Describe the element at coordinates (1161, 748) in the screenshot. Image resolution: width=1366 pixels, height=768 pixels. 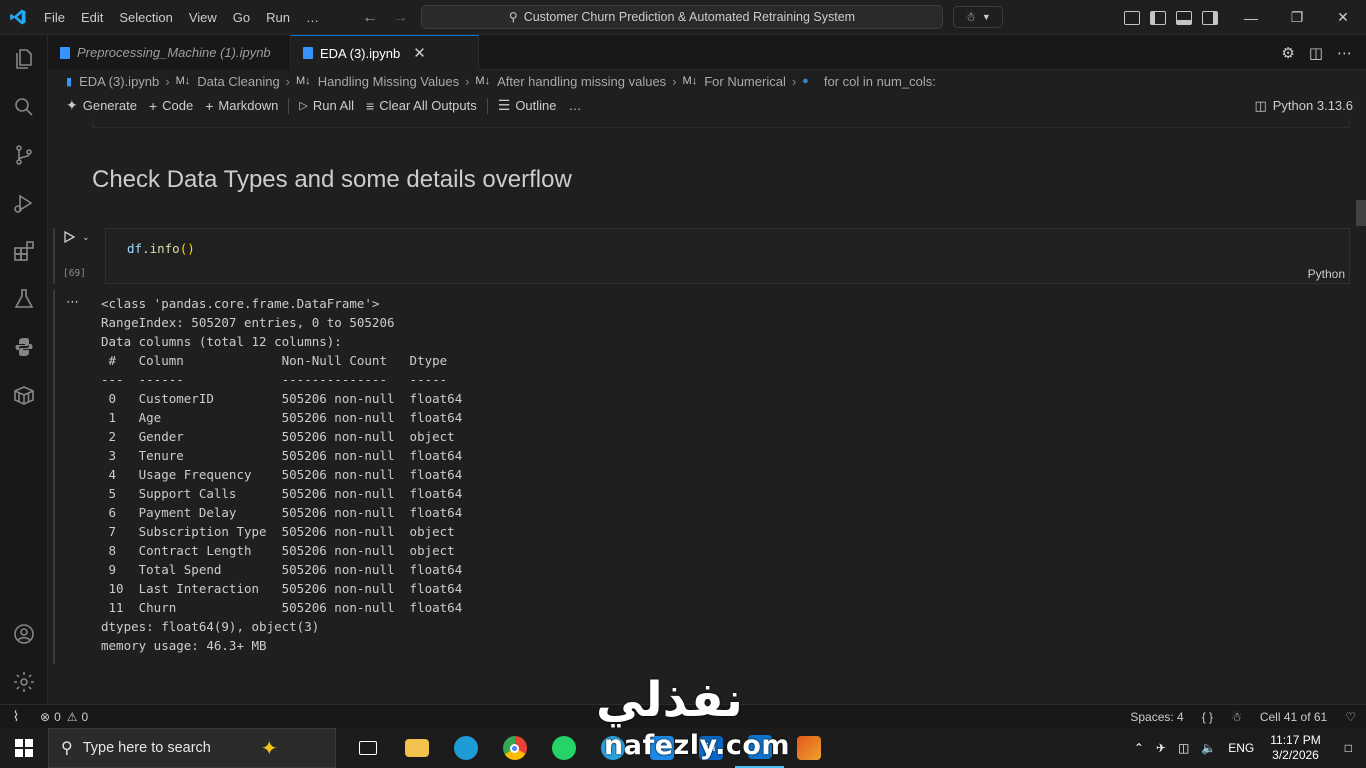
I see `airplane-mode-icon: ✈` at that location.